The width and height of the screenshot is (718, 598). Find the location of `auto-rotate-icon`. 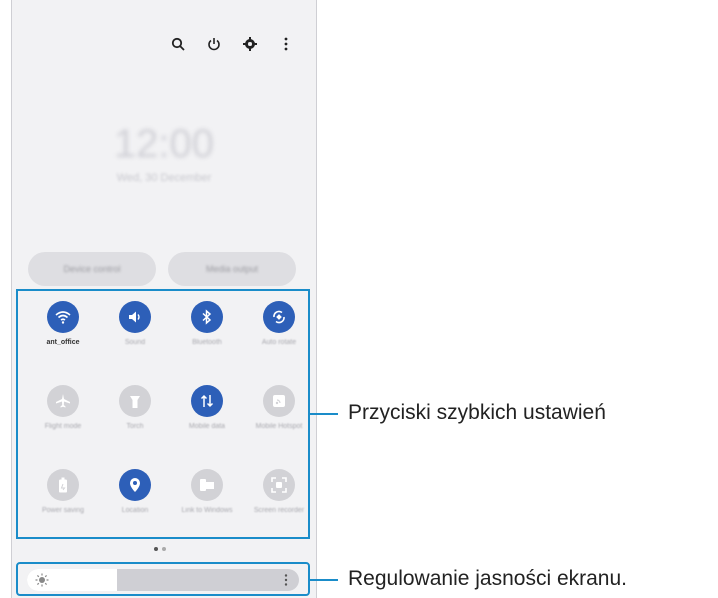

auto-rotate-icon is located at coordinates (279, 317).